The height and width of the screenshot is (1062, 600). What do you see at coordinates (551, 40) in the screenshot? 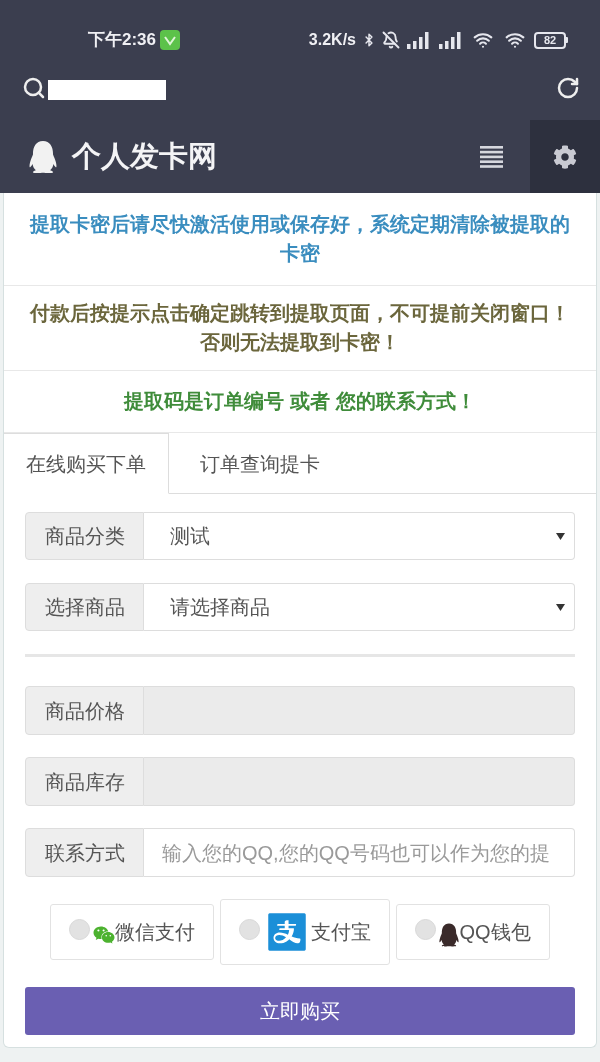
I see `battery-indicator: 82` at bounding box center [551, 40].